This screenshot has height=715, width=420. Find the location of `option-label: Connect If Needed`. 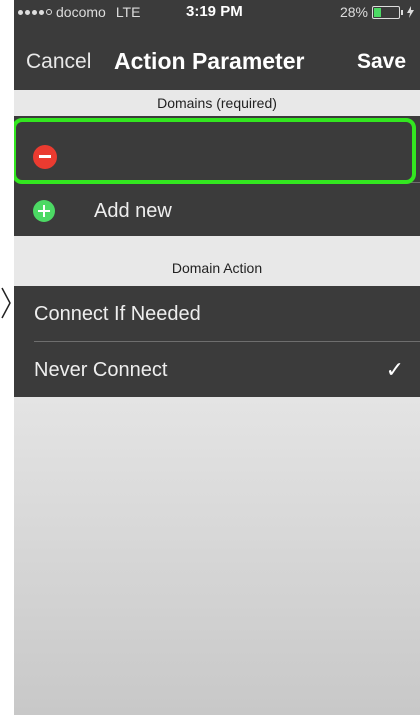

option-label: Connect If Needed is located at coordinates (117, 314).